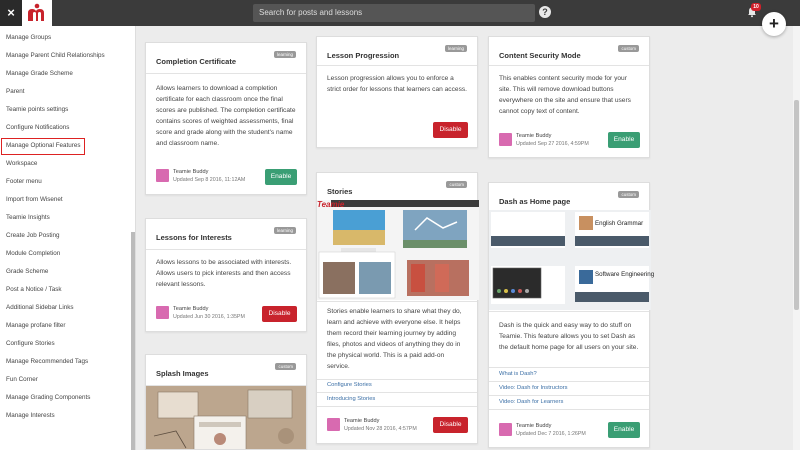  I want to click on sidebar-item-module-completion: Module Completion, so click(62, 254).